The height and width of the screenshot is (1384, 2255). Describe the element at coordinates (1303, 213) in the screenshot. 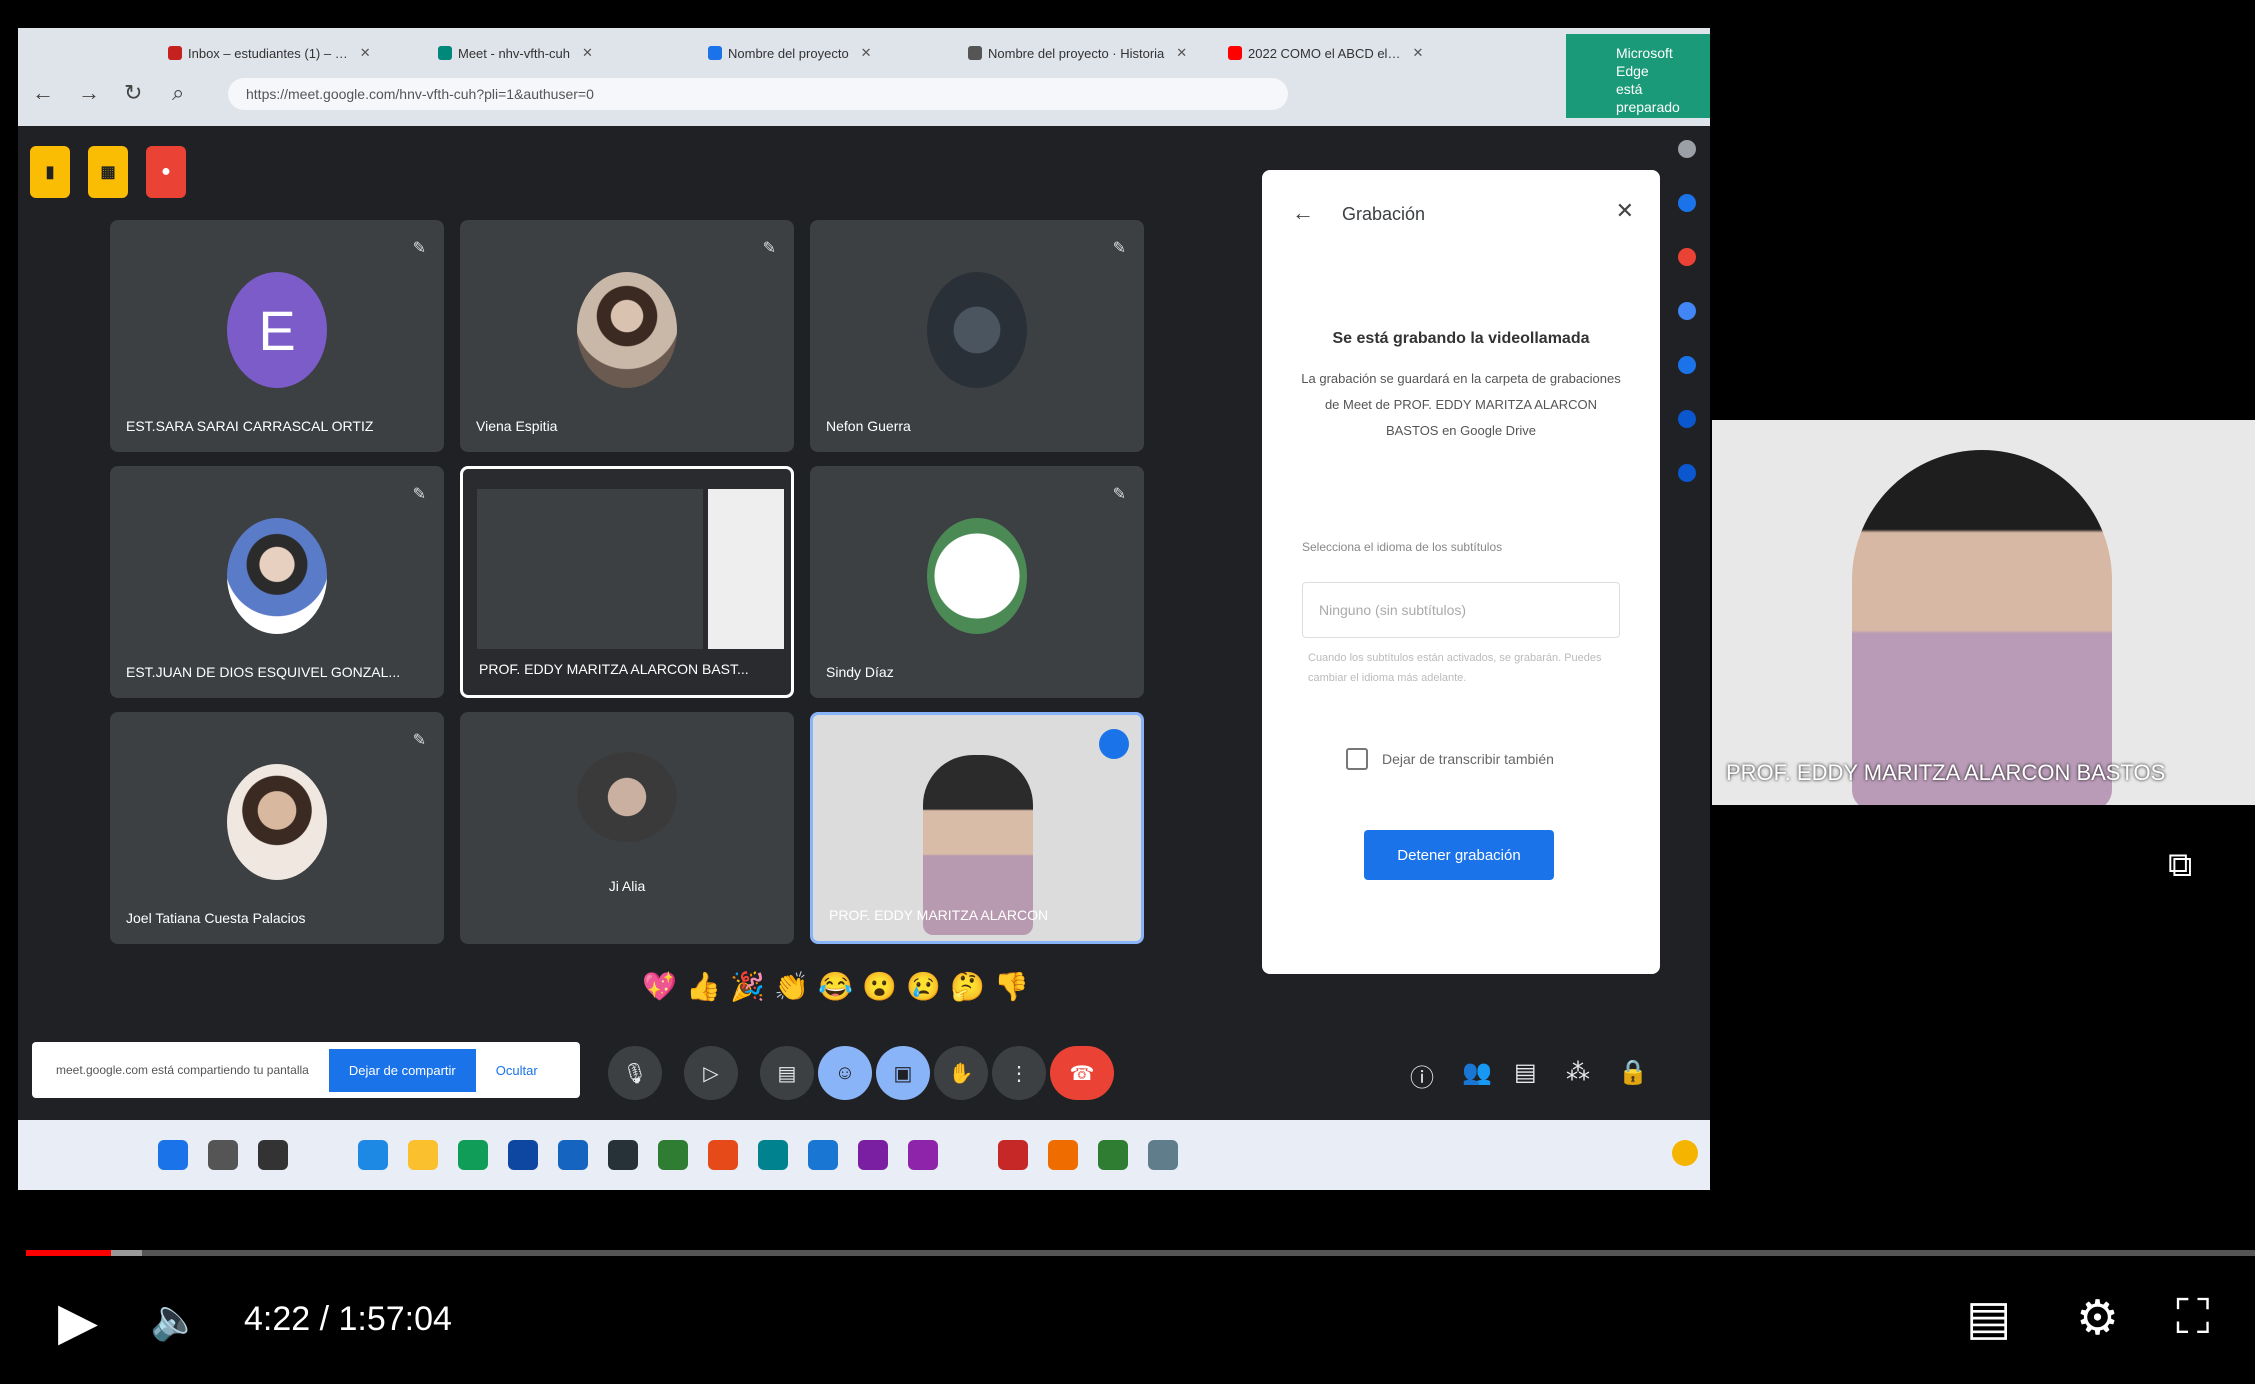

I see `back-arrow-icon: ←` at that location.